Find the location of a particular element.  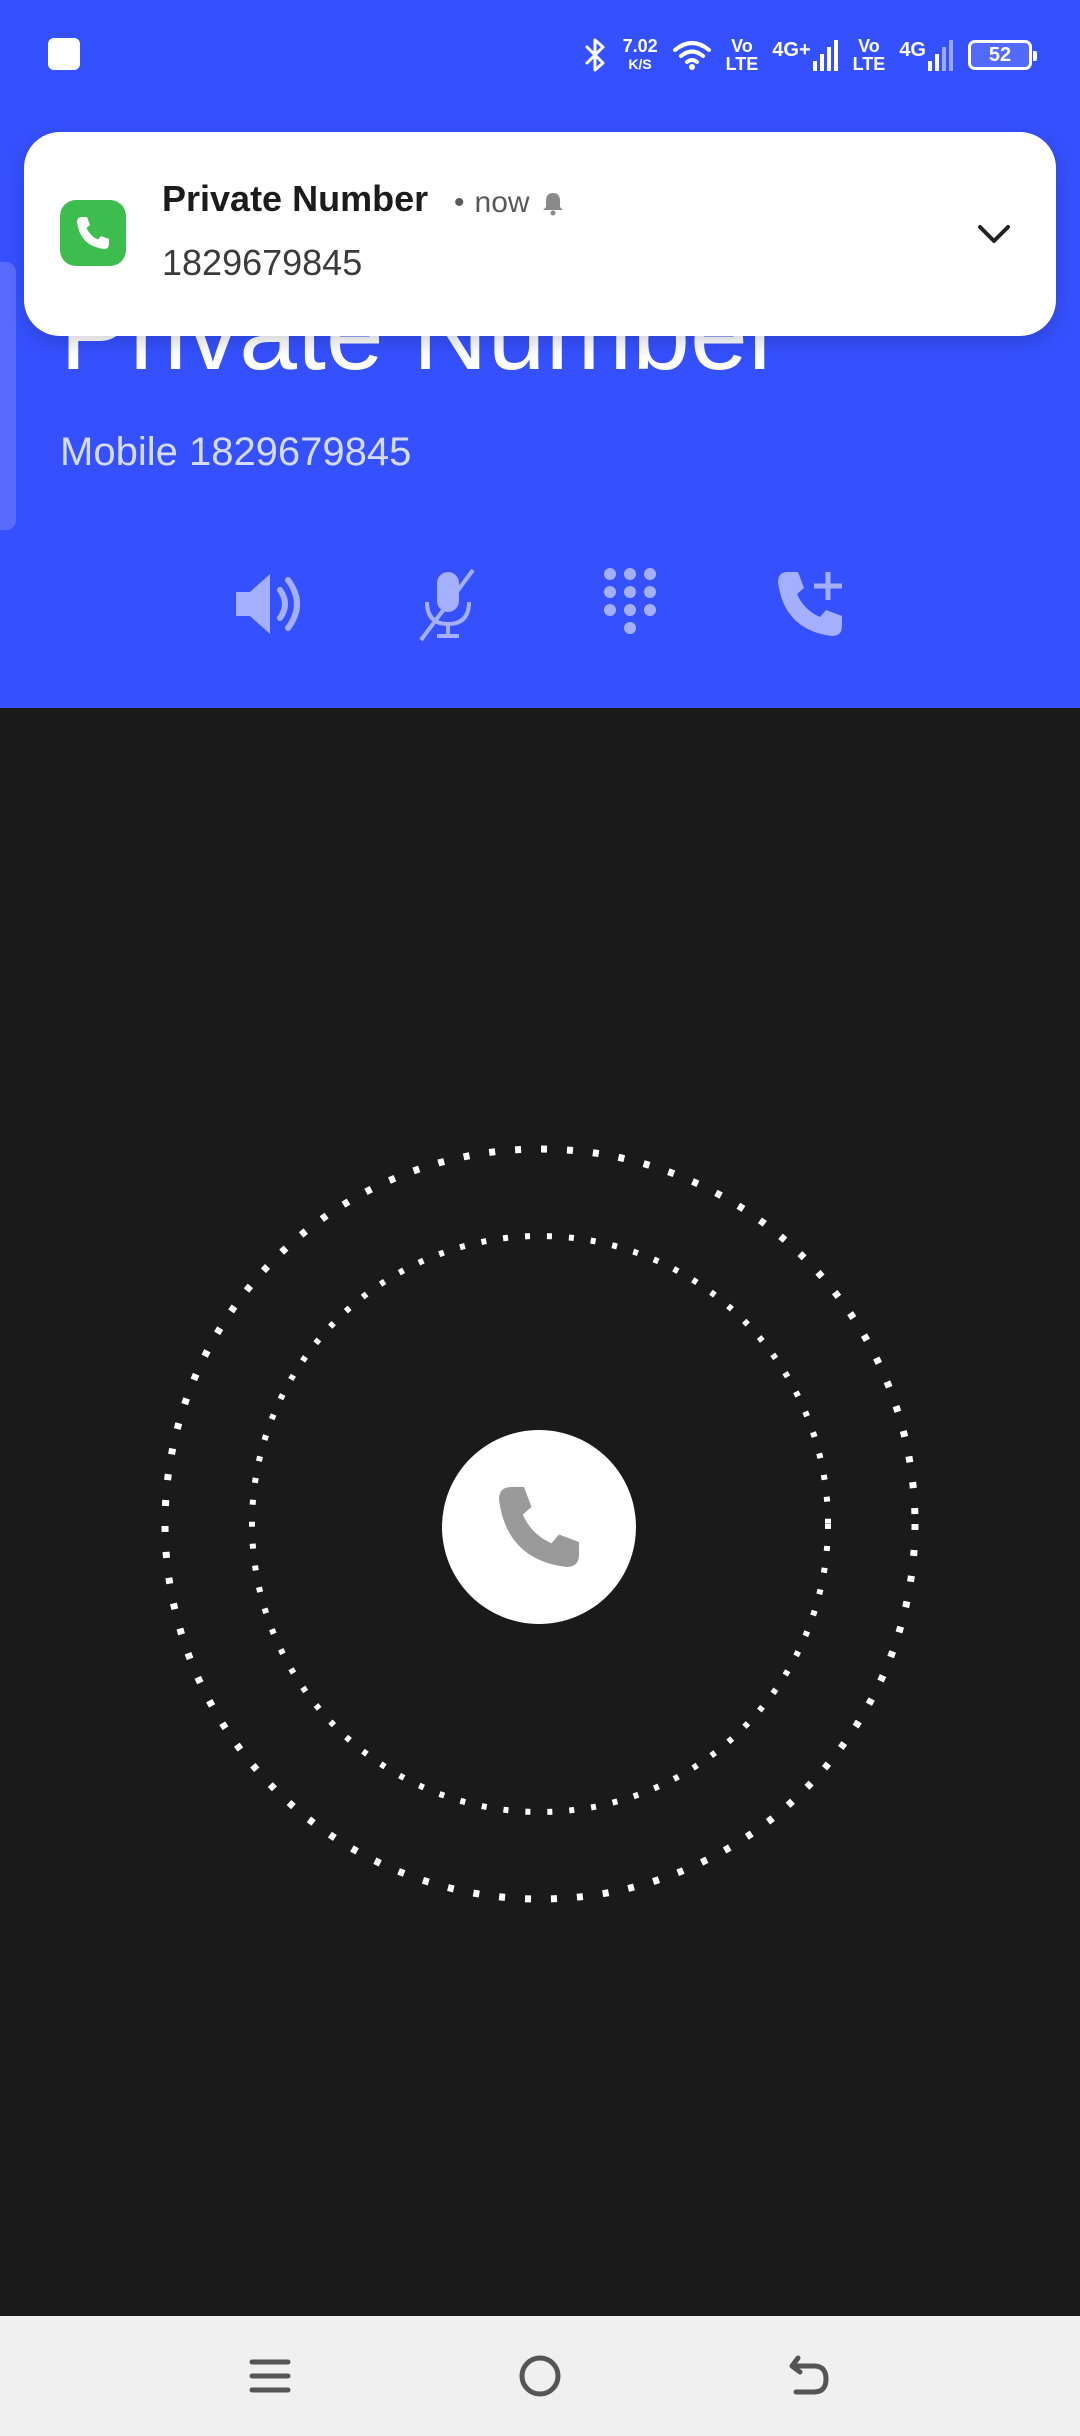

recents-button is located at coordinates (270, 2376).